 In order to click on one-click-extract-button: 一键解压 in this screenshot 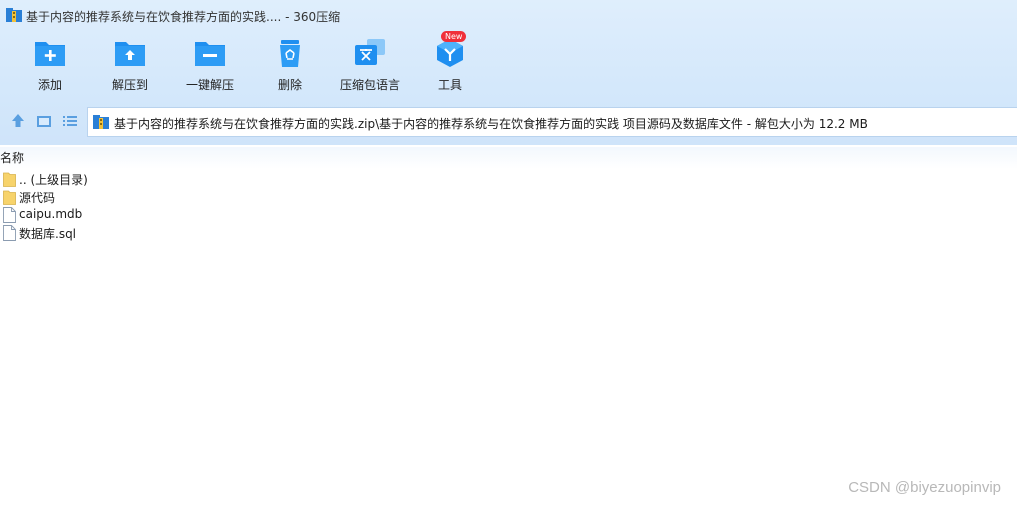, I will do `click(210, 64)`.